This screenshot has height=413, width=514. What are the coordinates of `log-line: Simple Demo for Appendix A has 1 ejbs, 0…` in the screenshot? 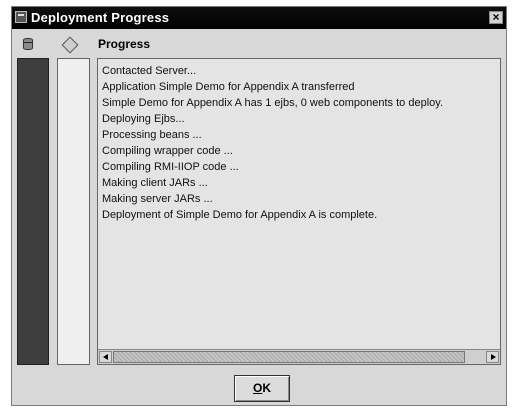 It's located at (272, 103).